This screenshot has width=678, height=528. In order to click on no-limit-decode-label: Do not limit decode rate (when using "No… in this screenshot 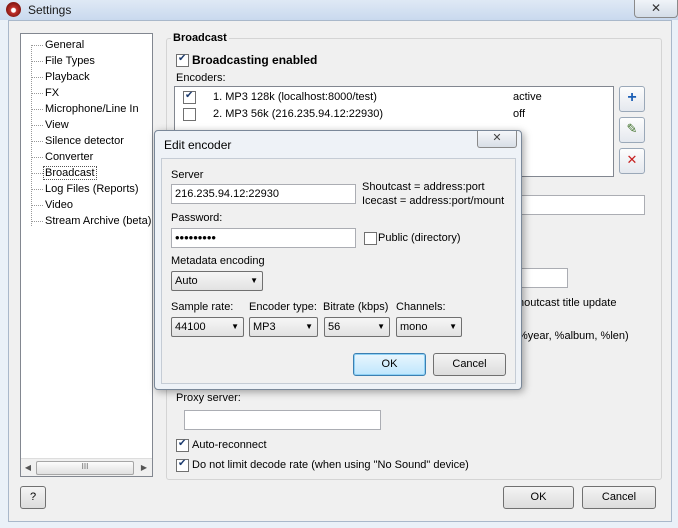, I will do `click(330, 465)`.